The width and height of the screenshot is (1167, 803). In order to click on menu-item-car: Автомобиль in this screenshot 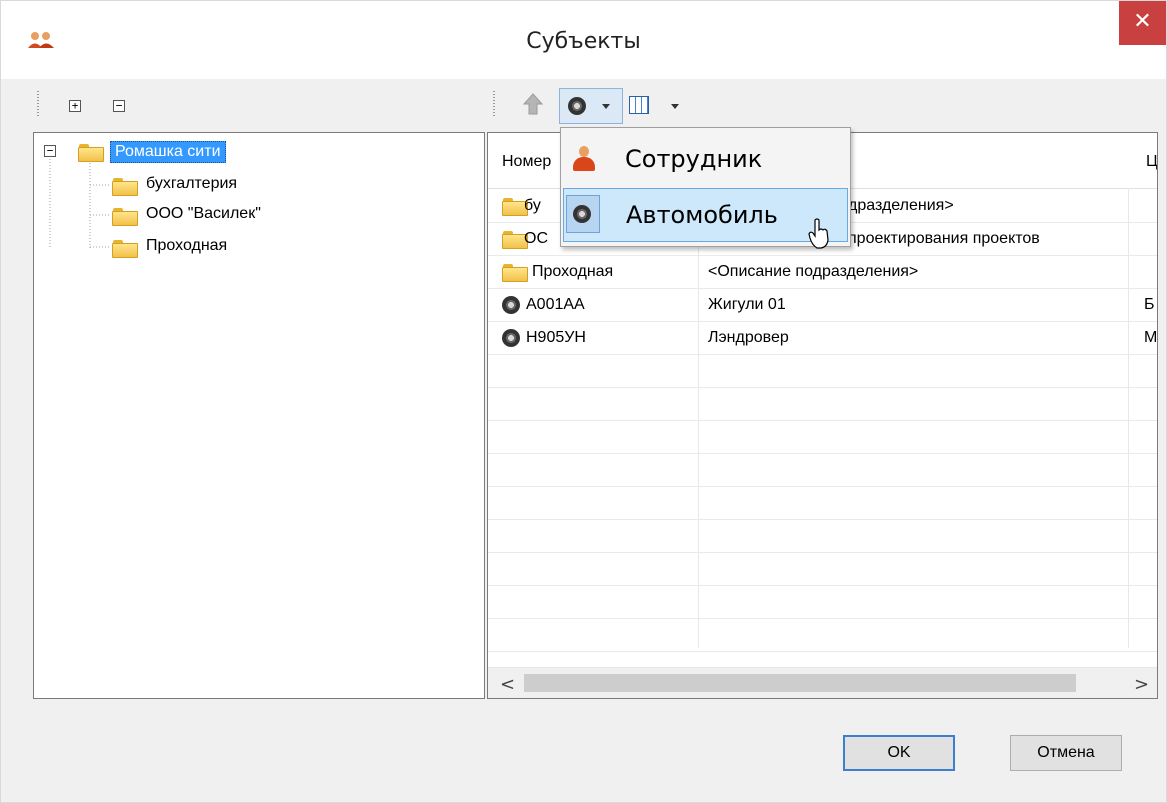, I will do `click(705, 215)`.